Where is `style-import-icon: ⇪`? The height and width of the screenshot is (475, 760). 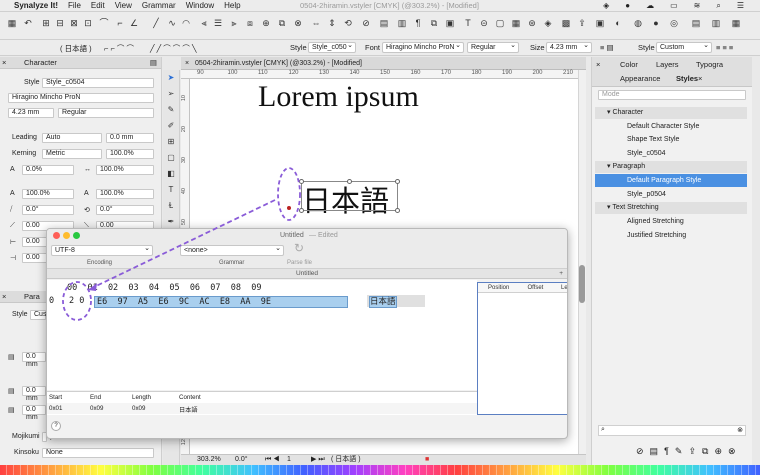
style-import-icon: ⇪ is located at coordinates (692, 451).